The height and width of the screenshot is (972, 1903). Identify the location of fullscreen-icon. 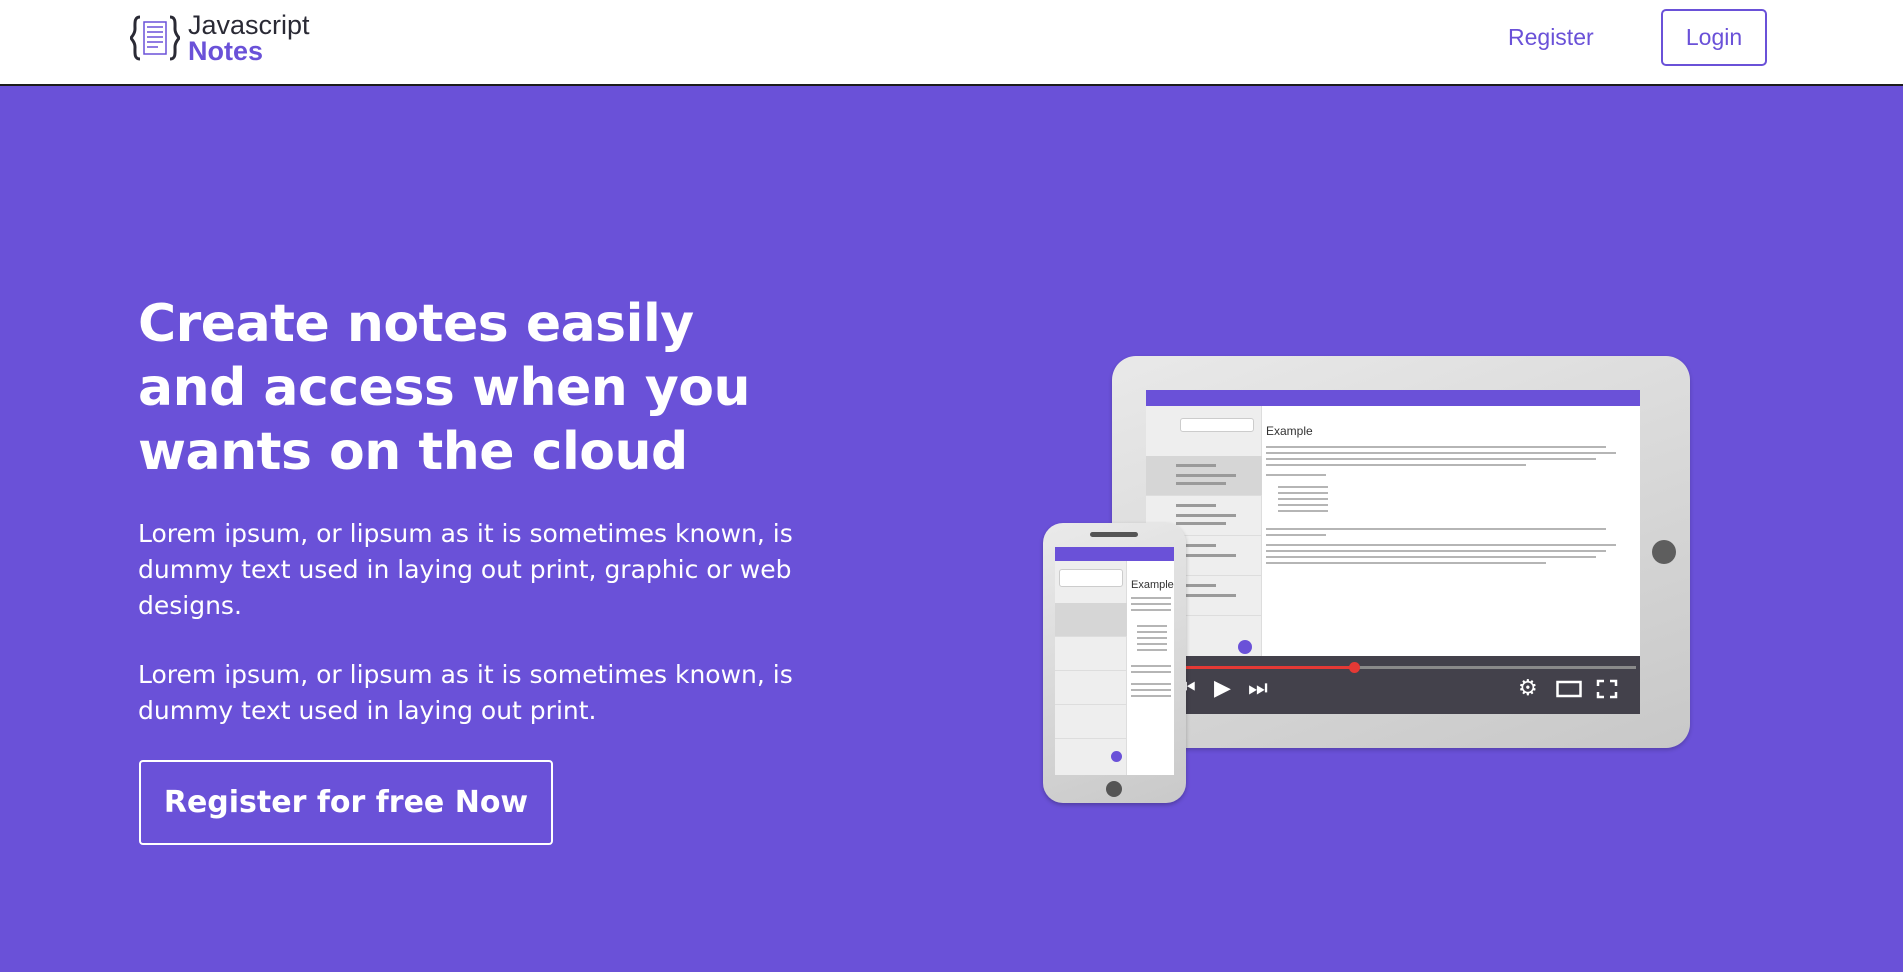
(1607, 691).